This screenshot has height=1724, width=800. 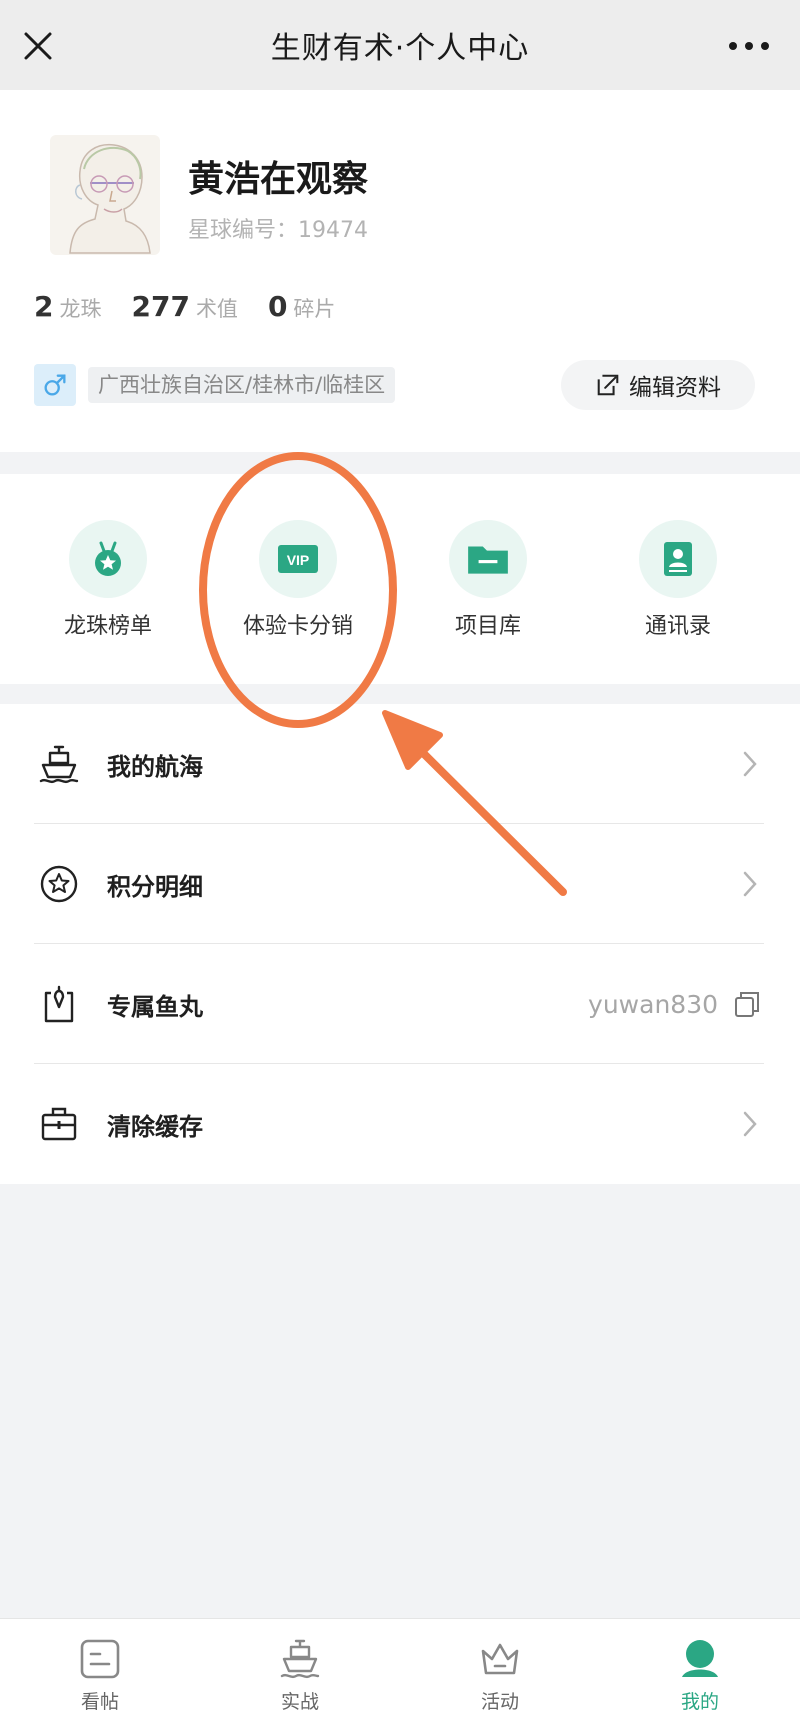 What do you see at coordinates (278, 230) in the screenshot?
I see `member-id: 星球编号：19474` at bounding box center [278, 230].